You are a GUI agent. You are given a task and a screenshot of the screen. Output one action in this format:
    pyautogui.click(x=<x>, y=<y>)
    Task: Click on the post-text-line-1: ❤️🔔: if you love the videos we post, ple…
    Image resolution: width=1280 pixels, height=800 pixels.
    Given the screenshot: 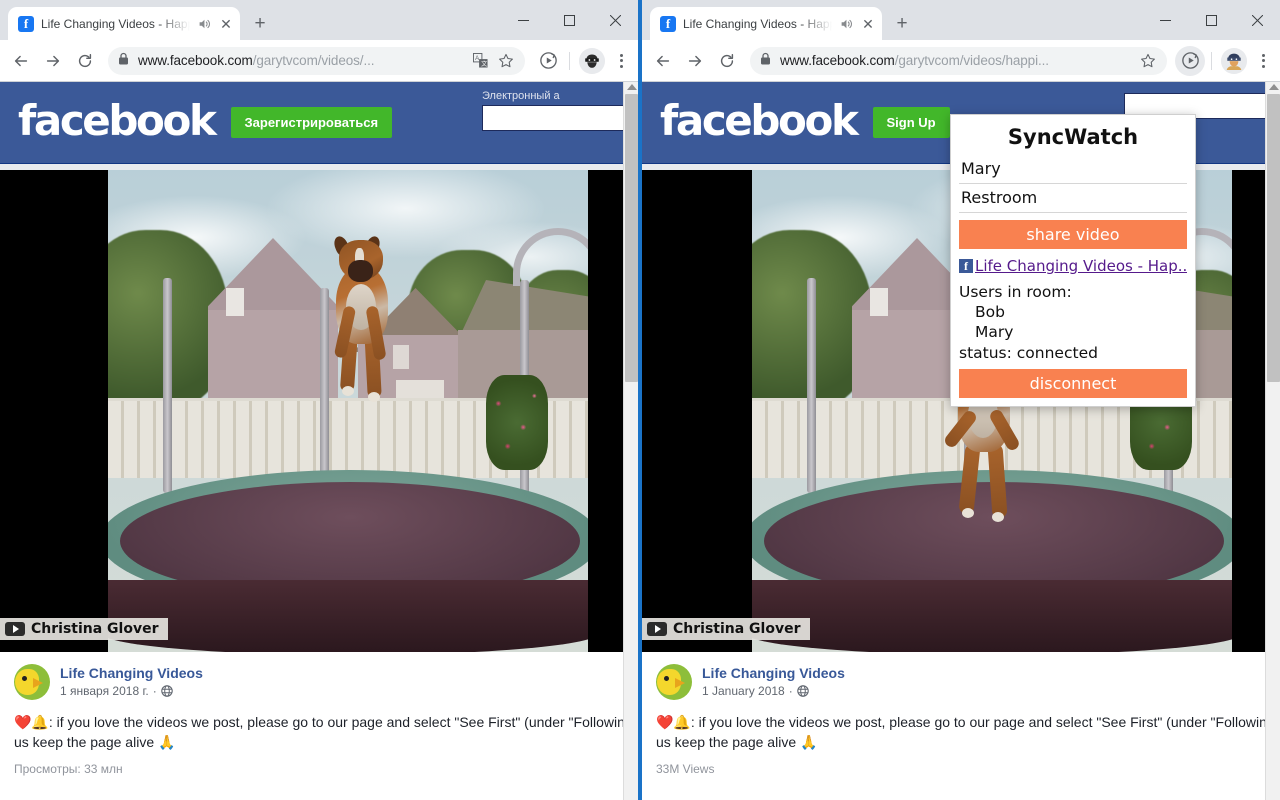 What is the action you would take?
    pyautogui.click(x=319, y=722)
    